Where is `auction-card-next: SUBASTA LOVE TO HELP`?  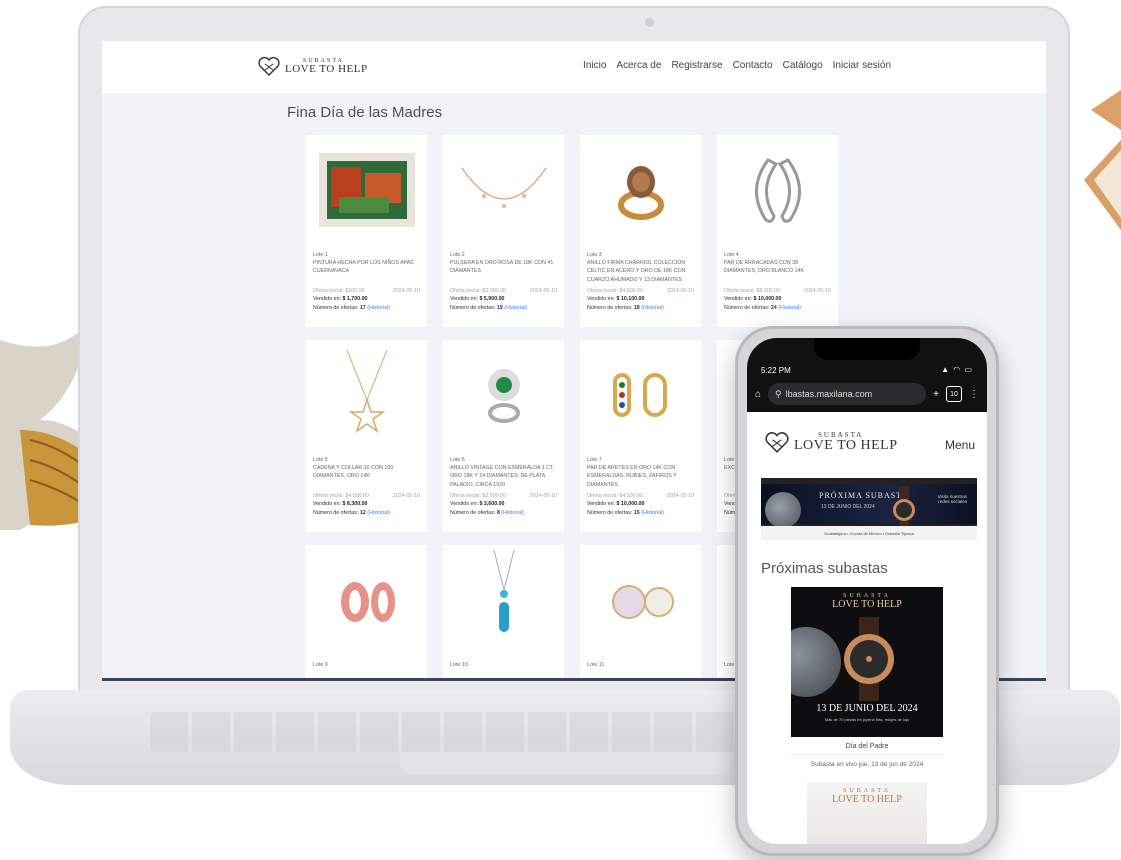 auction-card-next: SUBASTA LOVE TO HELP is located at coordinates (867, 813).